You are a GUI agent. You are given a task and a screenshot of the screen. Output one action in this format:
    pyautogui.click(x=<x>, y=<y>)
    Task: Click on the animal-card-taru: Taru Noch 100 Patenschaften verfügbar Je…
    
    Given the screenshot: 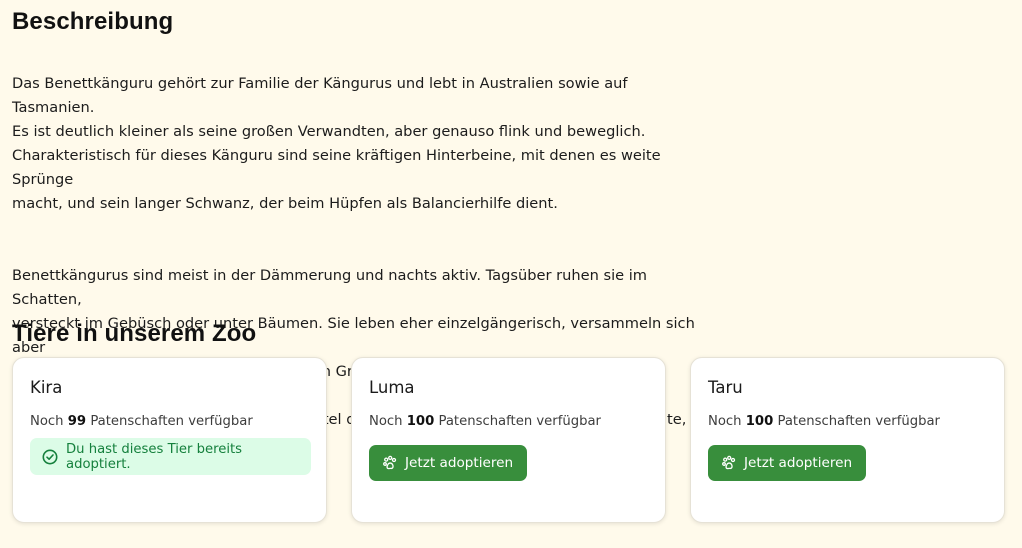 What is the action you would take?
    pyautogui.click(x=847, y=440)
    